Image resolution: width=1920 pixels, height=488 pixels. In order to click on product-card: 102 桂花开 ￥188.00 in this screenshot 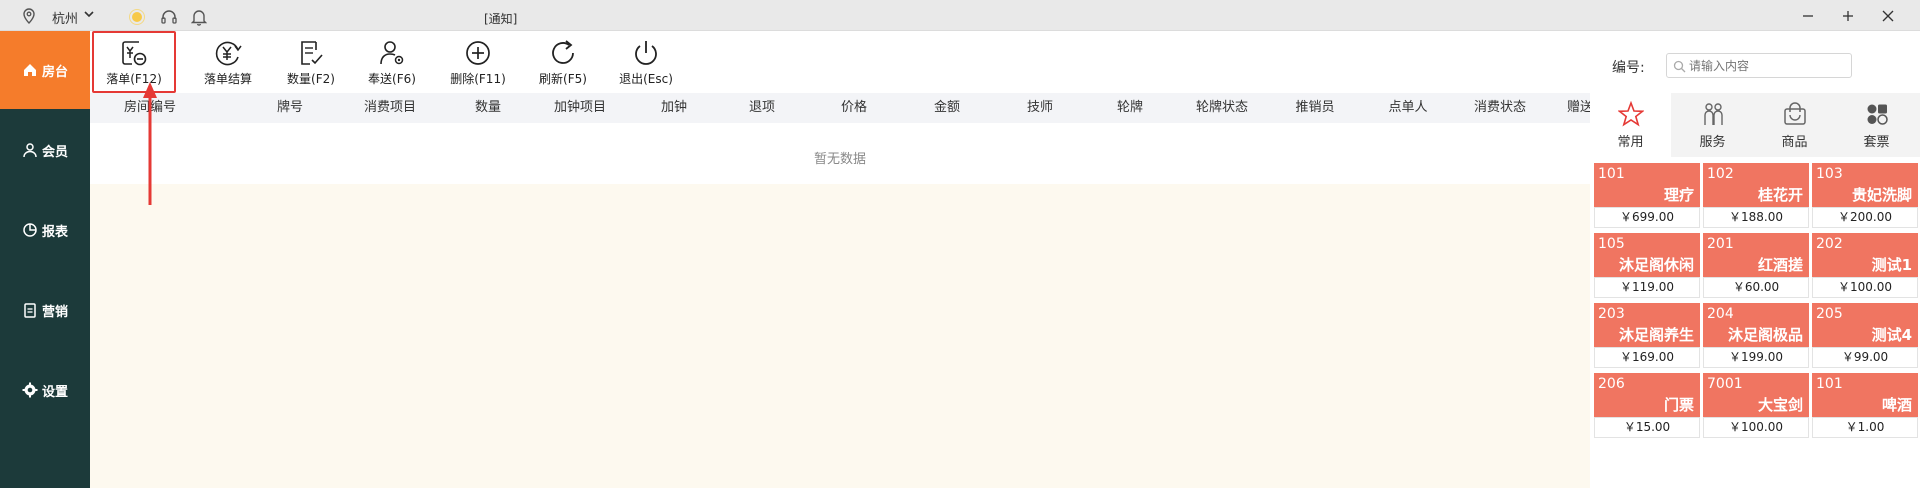, I will do `click(1756, 195)`.